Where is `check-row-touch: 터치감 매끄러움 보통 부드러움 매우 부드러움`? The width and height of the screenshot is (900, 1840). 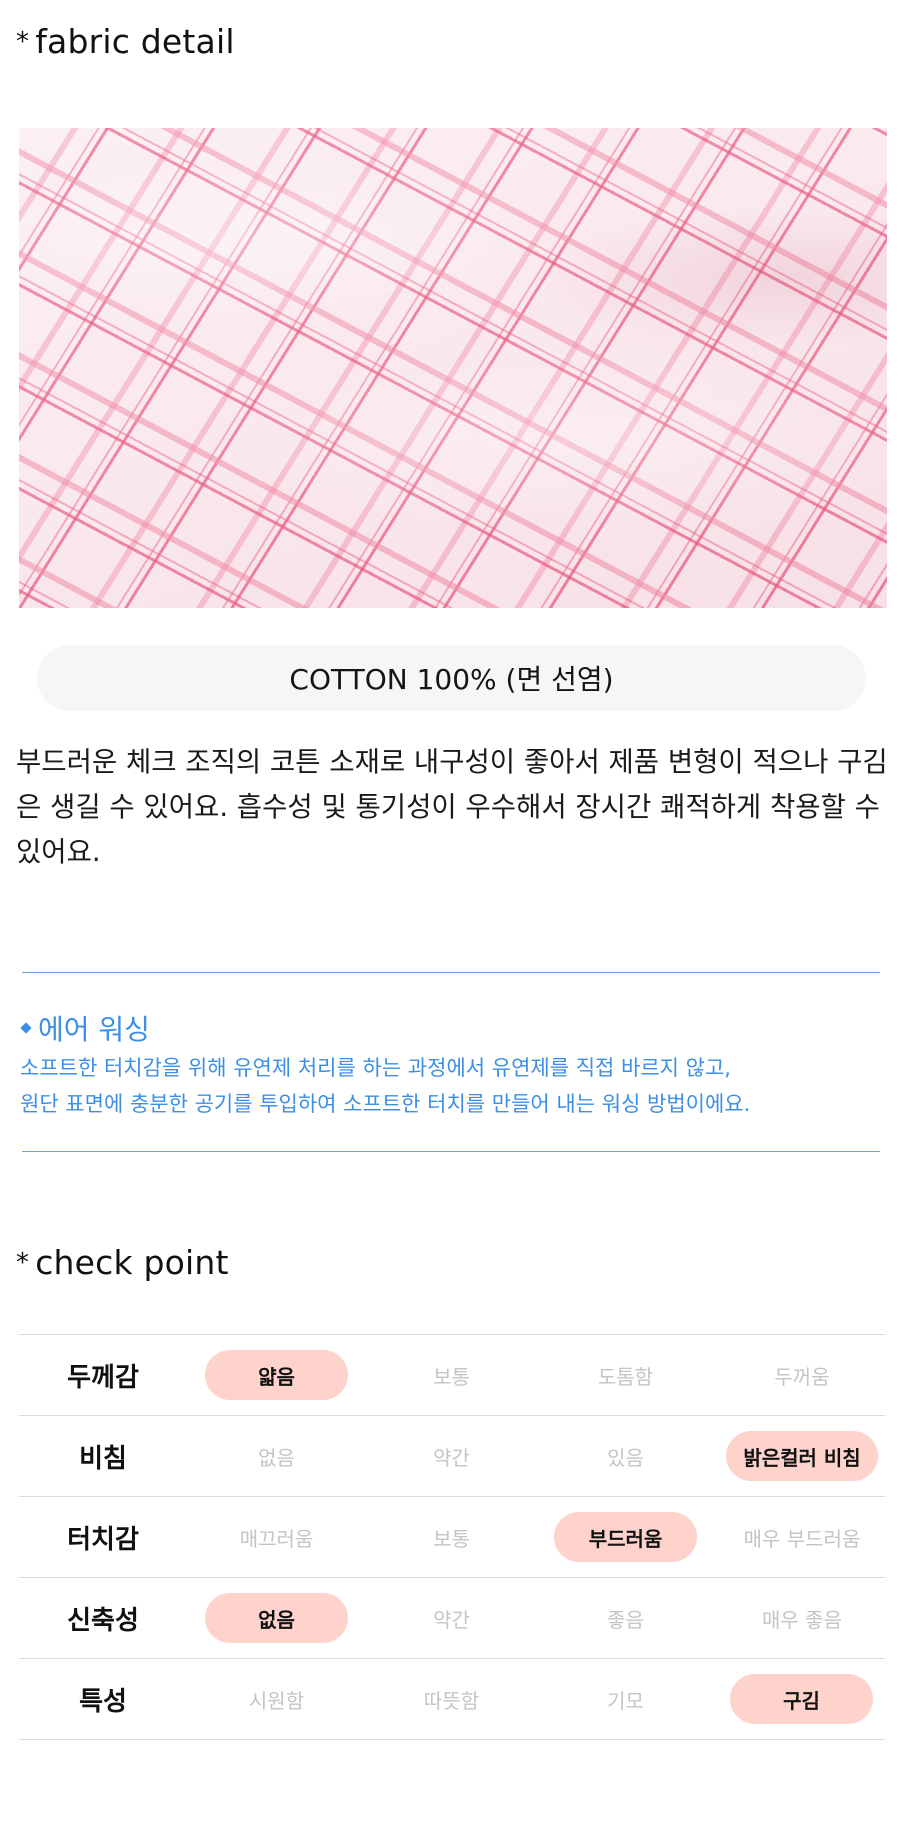 check-row-touch: 터치감 매끄러움 보통 부드러움 매우 부드러움 is located at coordinates (452, 1537).